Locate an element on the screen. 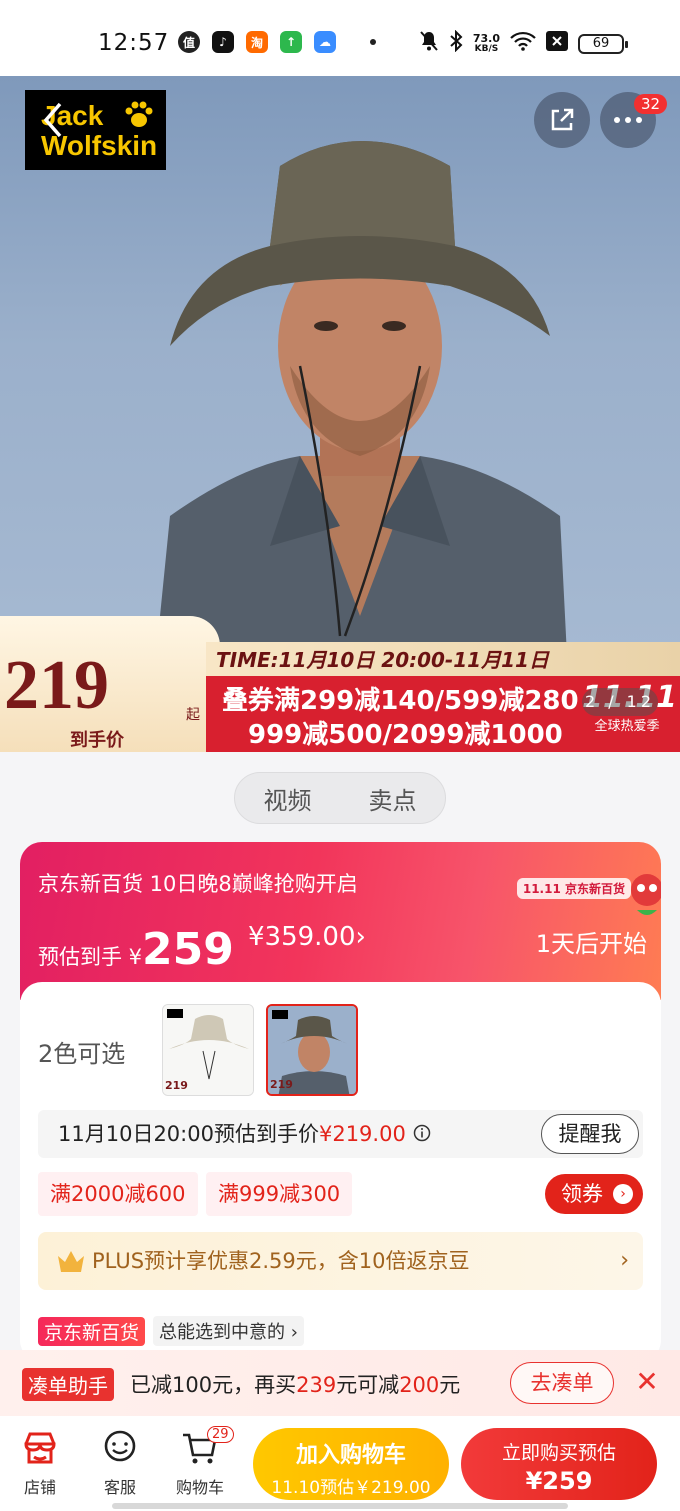  buy-now-button: 立即购买预估 ¥259 is located at coordinates (559, 1464).